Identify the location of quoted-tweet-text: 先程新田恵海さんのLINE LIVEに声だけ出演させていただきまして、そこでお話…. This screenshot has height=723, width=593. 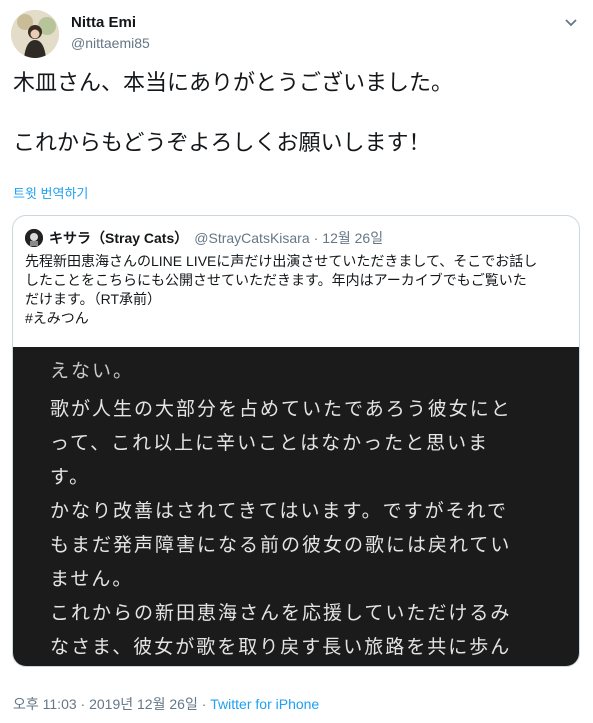
(295, 290).